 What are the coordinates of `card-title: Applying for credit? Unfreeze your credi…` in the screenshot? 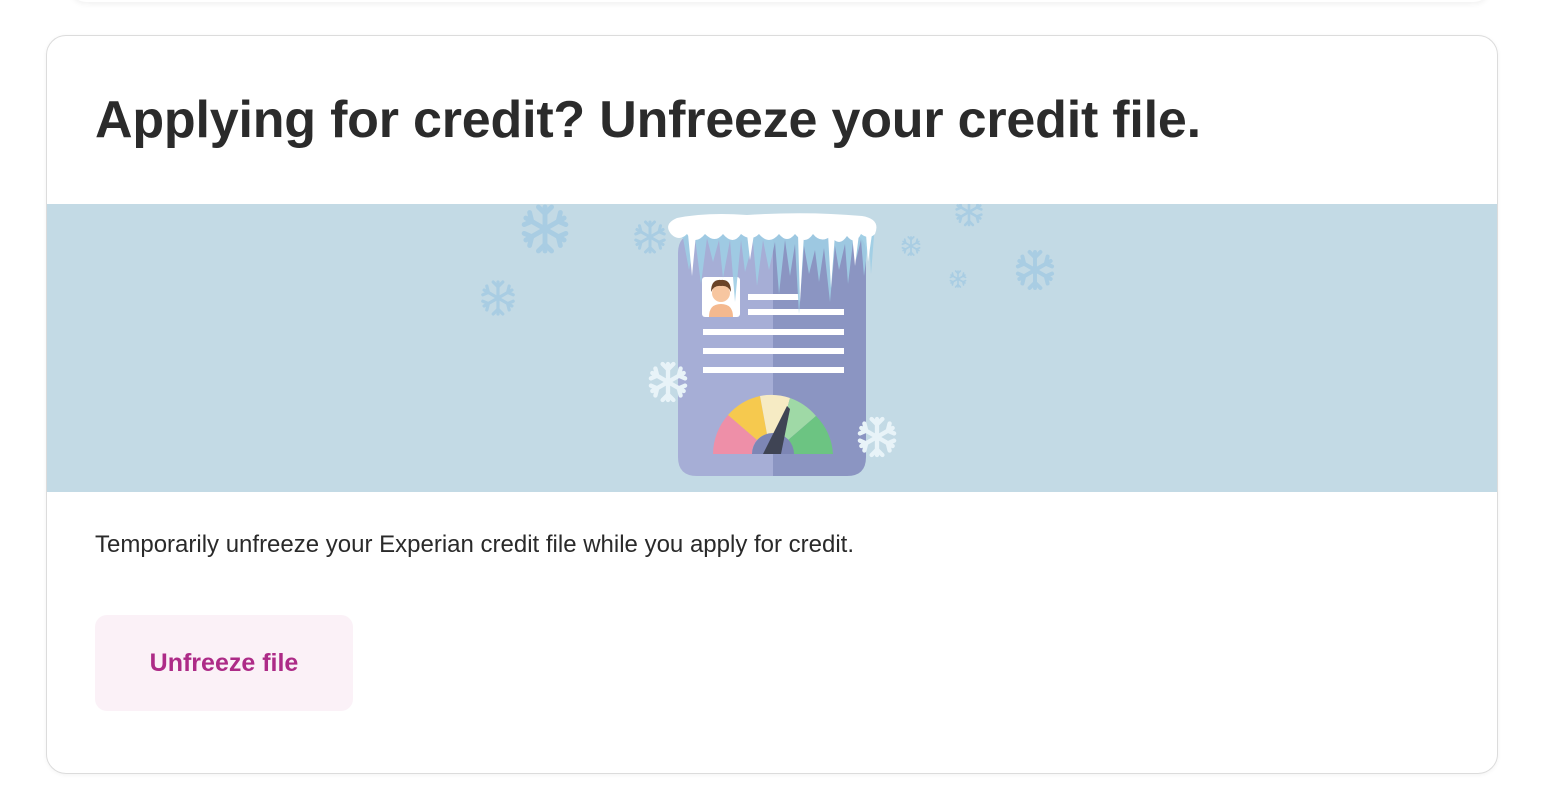 It's located at (648, 120).